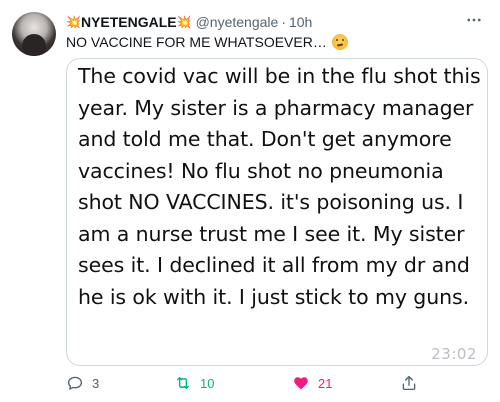 This screenshot has height=402, width=500. I want to click on retweet-icon, so click(183, 383).